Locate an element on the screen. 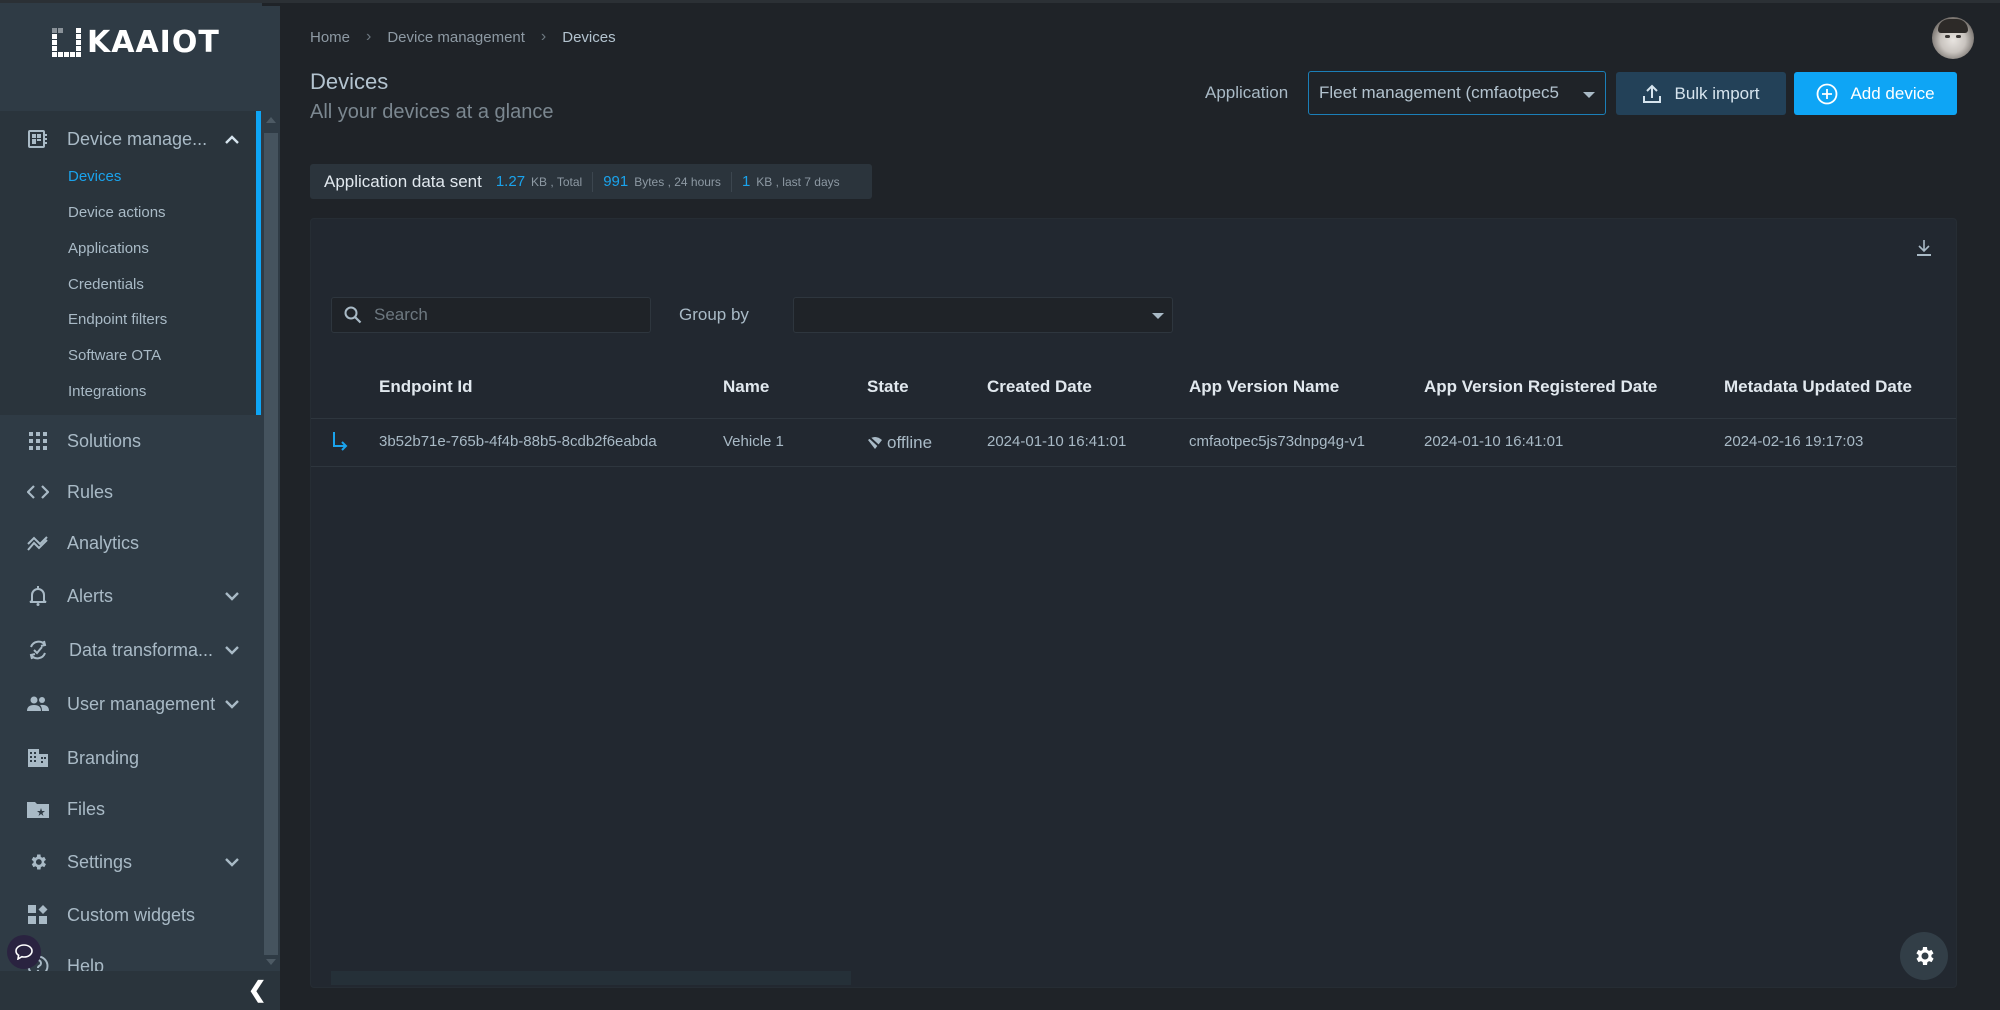 This screenshot has height=1010, width=2000. chat-button is located at coordinates (24, 952).